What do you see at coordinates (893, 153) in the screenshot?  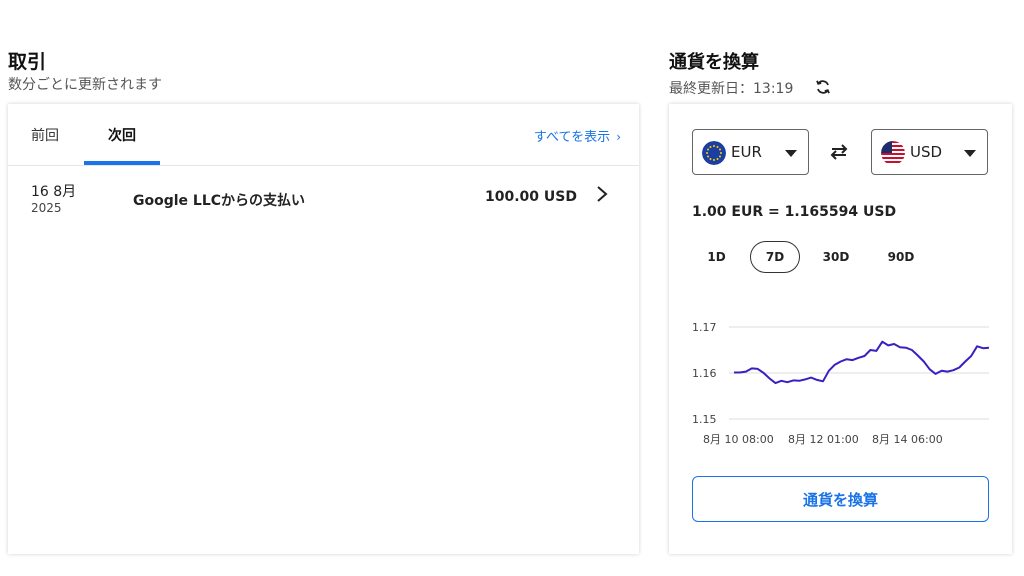 I see `us-flag-icon` at bounding box center [893, 153].